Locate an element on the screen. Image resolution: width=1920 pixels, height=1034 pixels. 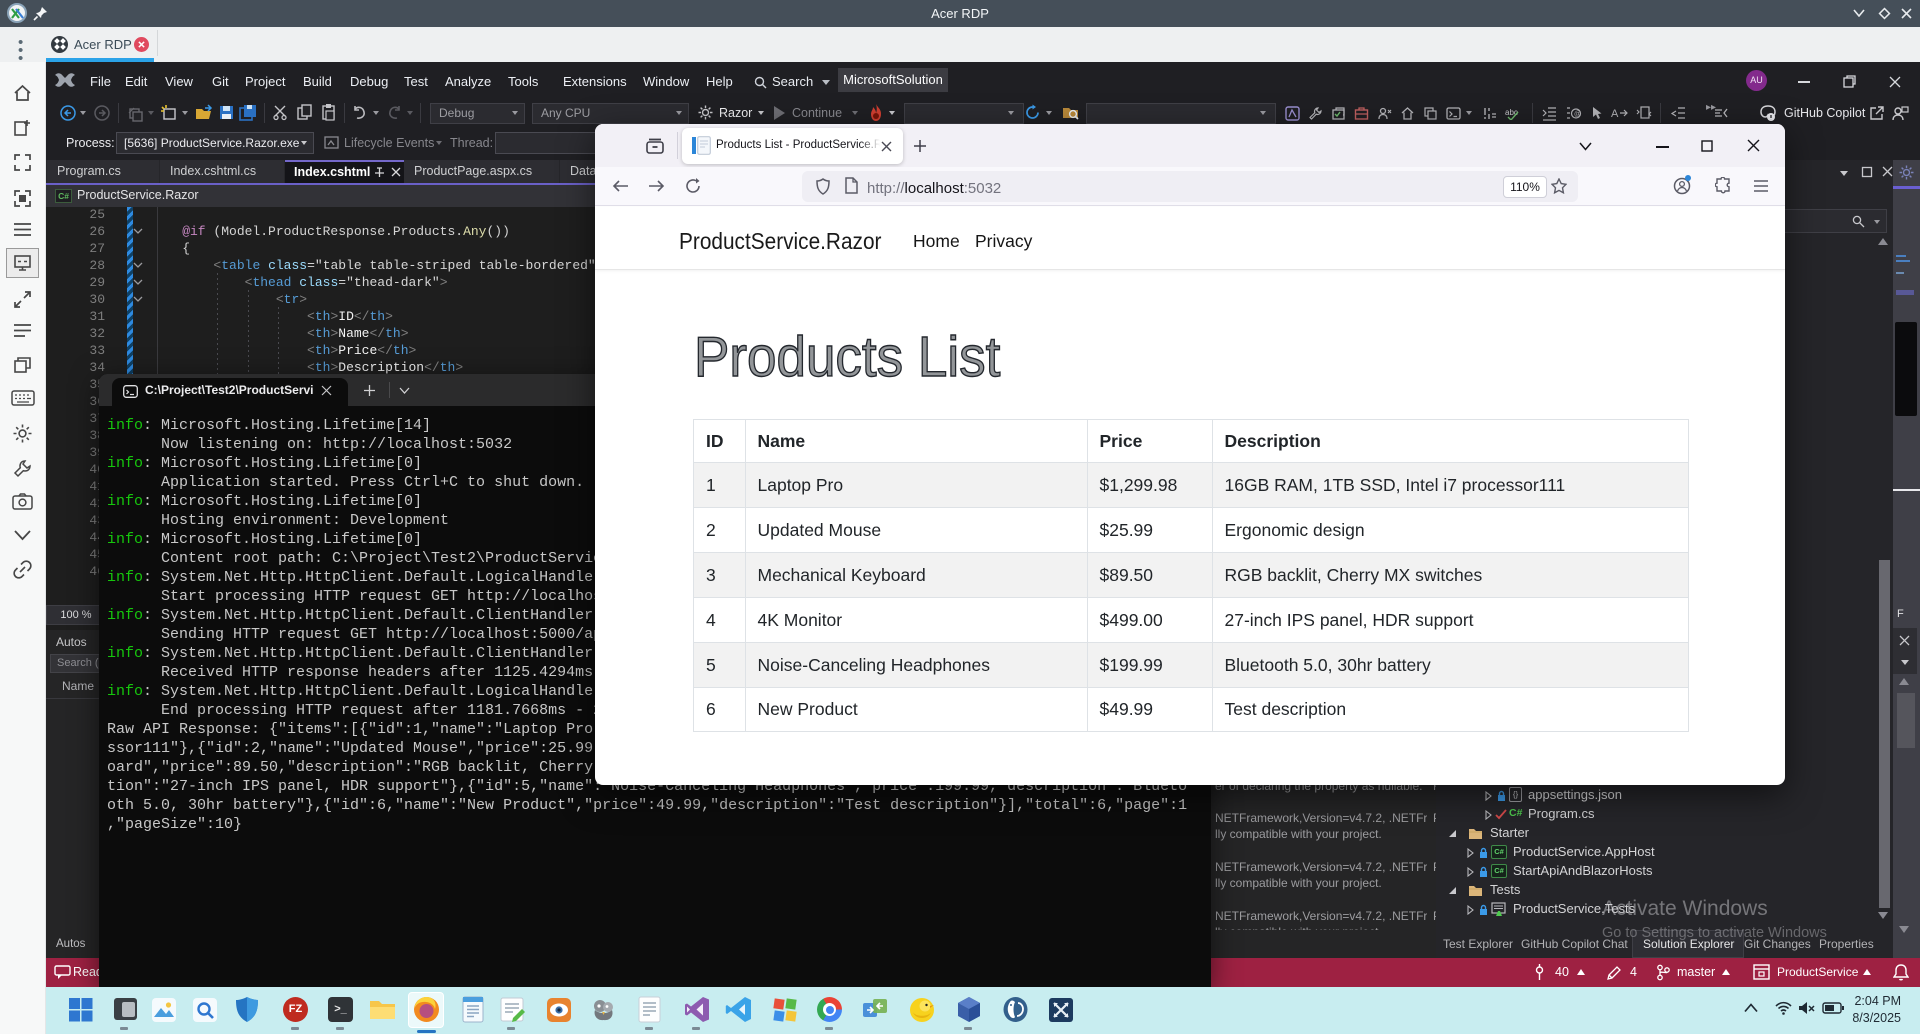
svg-text: Products List is located at coordinates (847, 358).